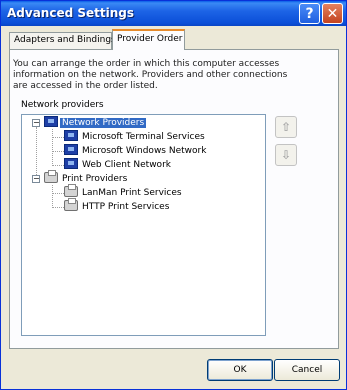 Image resolution: width=347 pixels, height=390 pixels. I want to click on network-providers-label: Network providers, so click(62, 105).